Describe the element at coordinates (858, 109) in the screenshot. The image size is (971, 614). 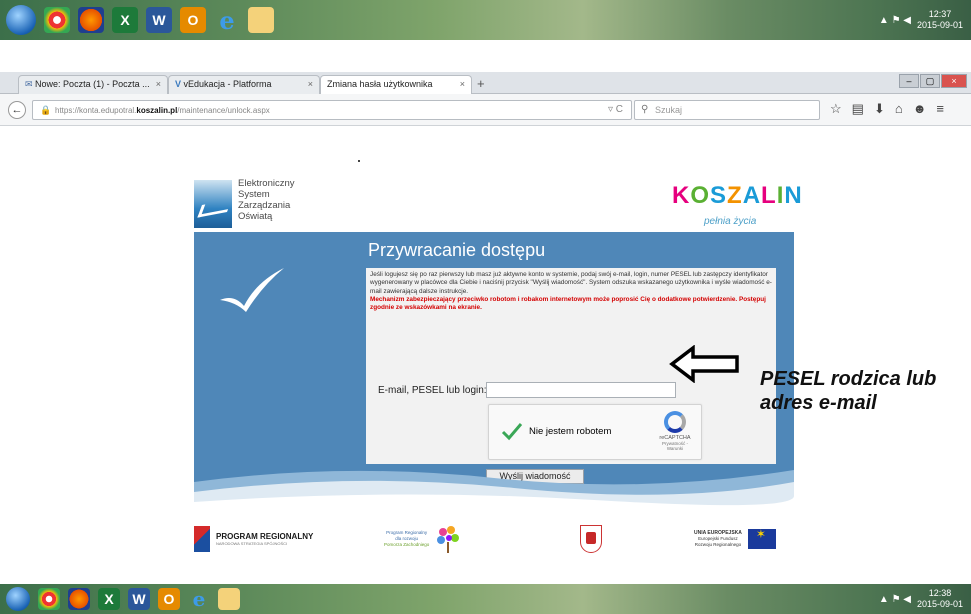
I see `reading-list-icon: ▤` at that location.